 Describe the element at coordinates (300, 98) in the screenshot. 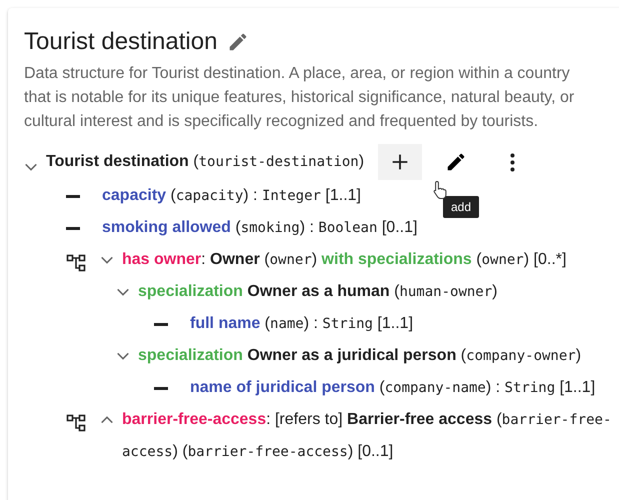

I see `description: Data structure for Tourist destination. A place, area, or region within a country that is notable for its unique features, historical significance, natural beauty, or cultural interest and is specifically recognized and frequented by tourists.` at that location.